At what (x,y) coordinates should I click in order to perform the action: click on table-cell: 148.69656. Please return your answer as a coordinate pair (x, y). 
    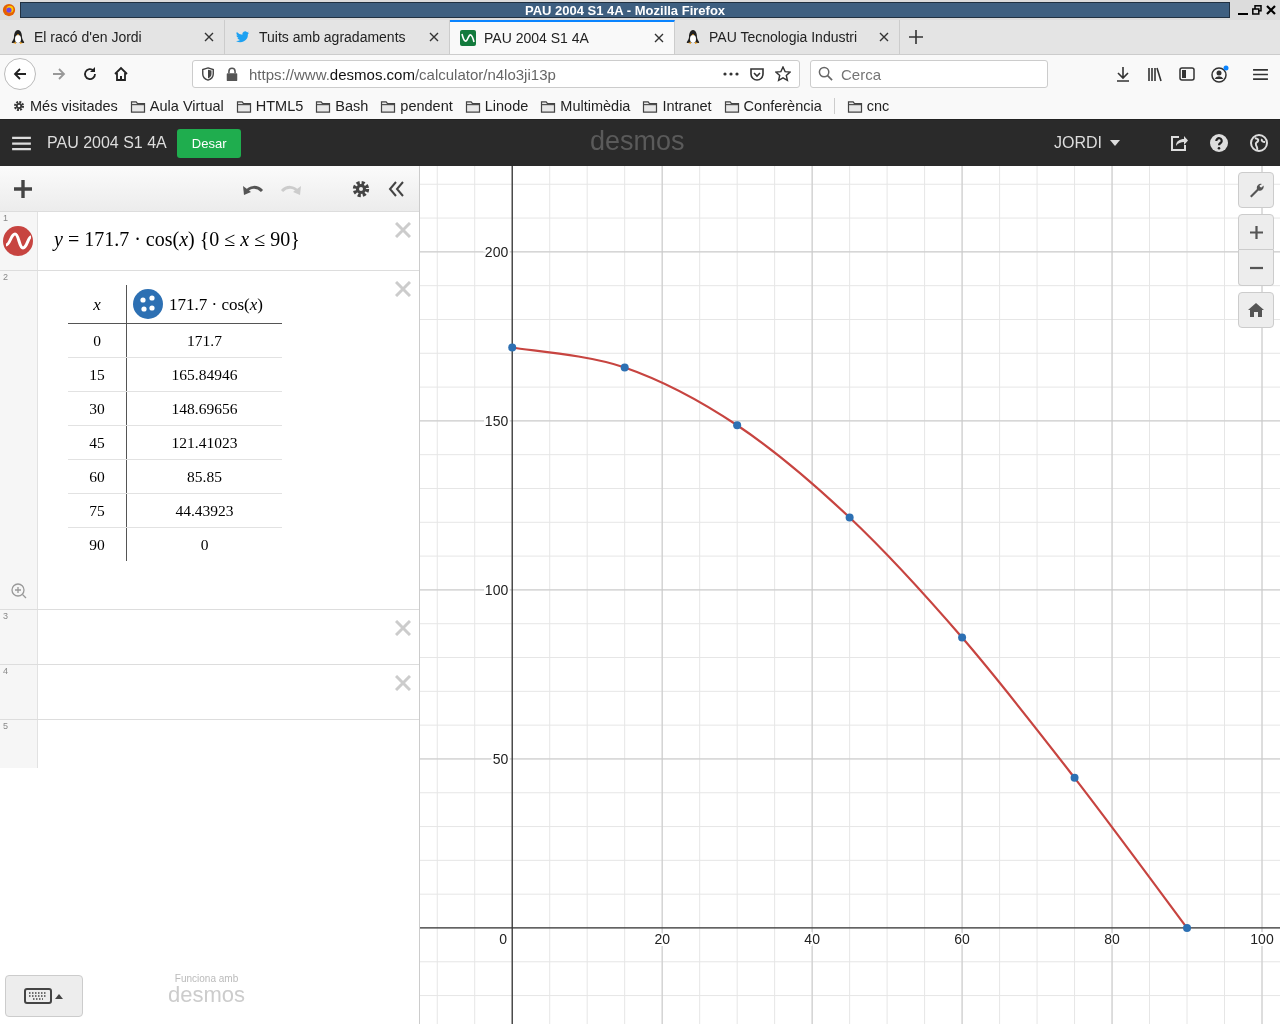
    Looking at the image, I should click on (204, 408).